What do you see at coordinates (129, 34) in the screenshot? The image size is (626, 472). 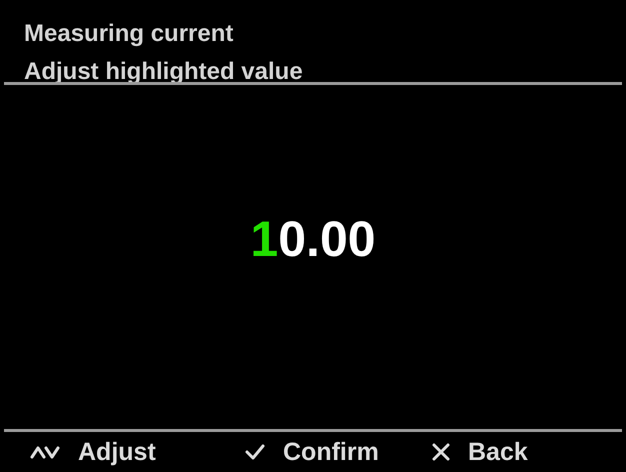 I see `header-text: Measuring current` at bounding box center [129, 34].